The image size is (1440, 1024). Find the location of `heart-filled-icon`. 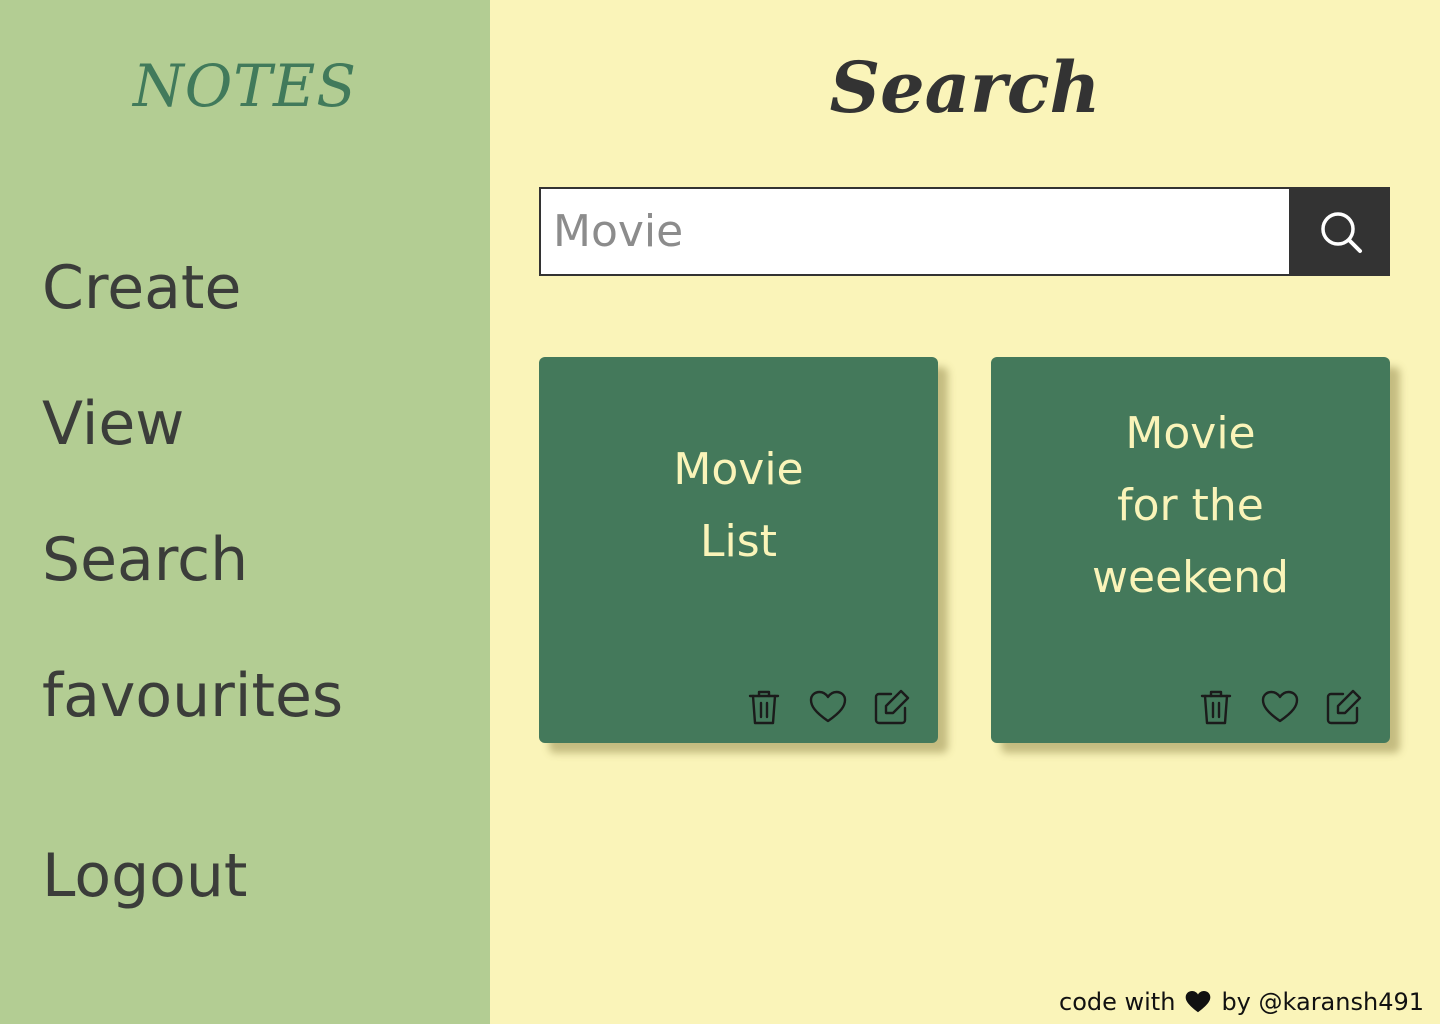

heart-filled-icon is located at coordinates (1198, 1002).